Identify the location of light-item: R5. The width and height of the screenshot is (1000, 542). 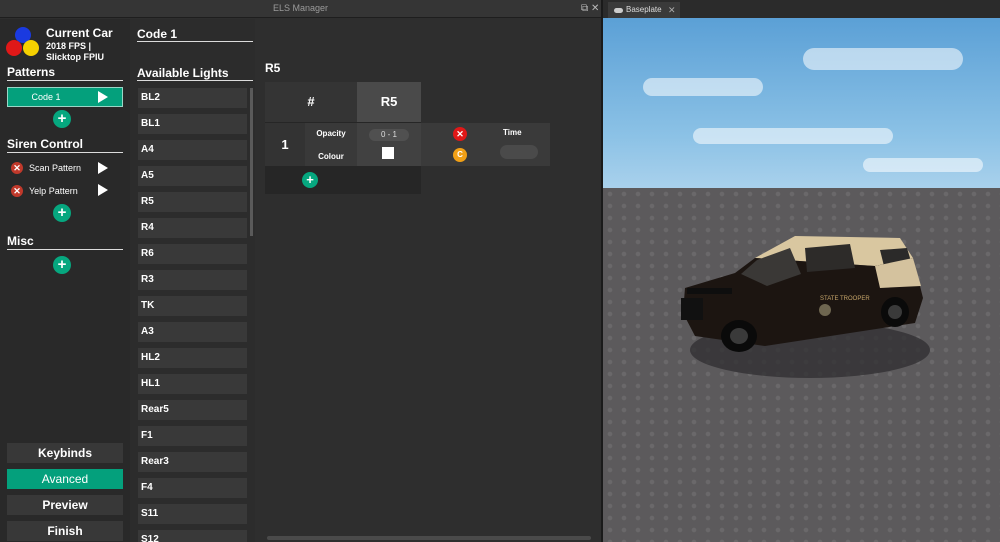
(192, 202).